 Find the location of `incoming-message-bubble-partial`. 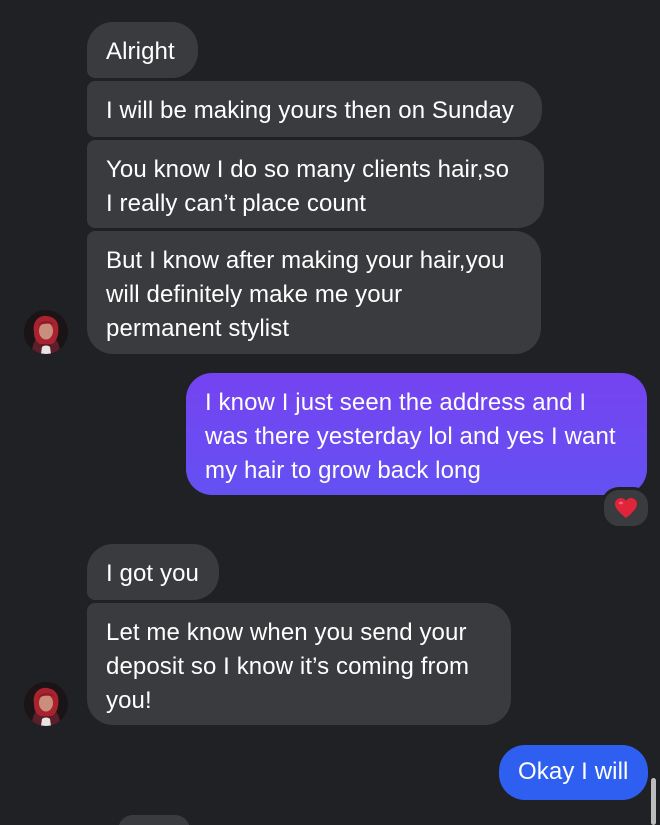

incoming-message-bubble-partial is located at coordinates (154, 820).